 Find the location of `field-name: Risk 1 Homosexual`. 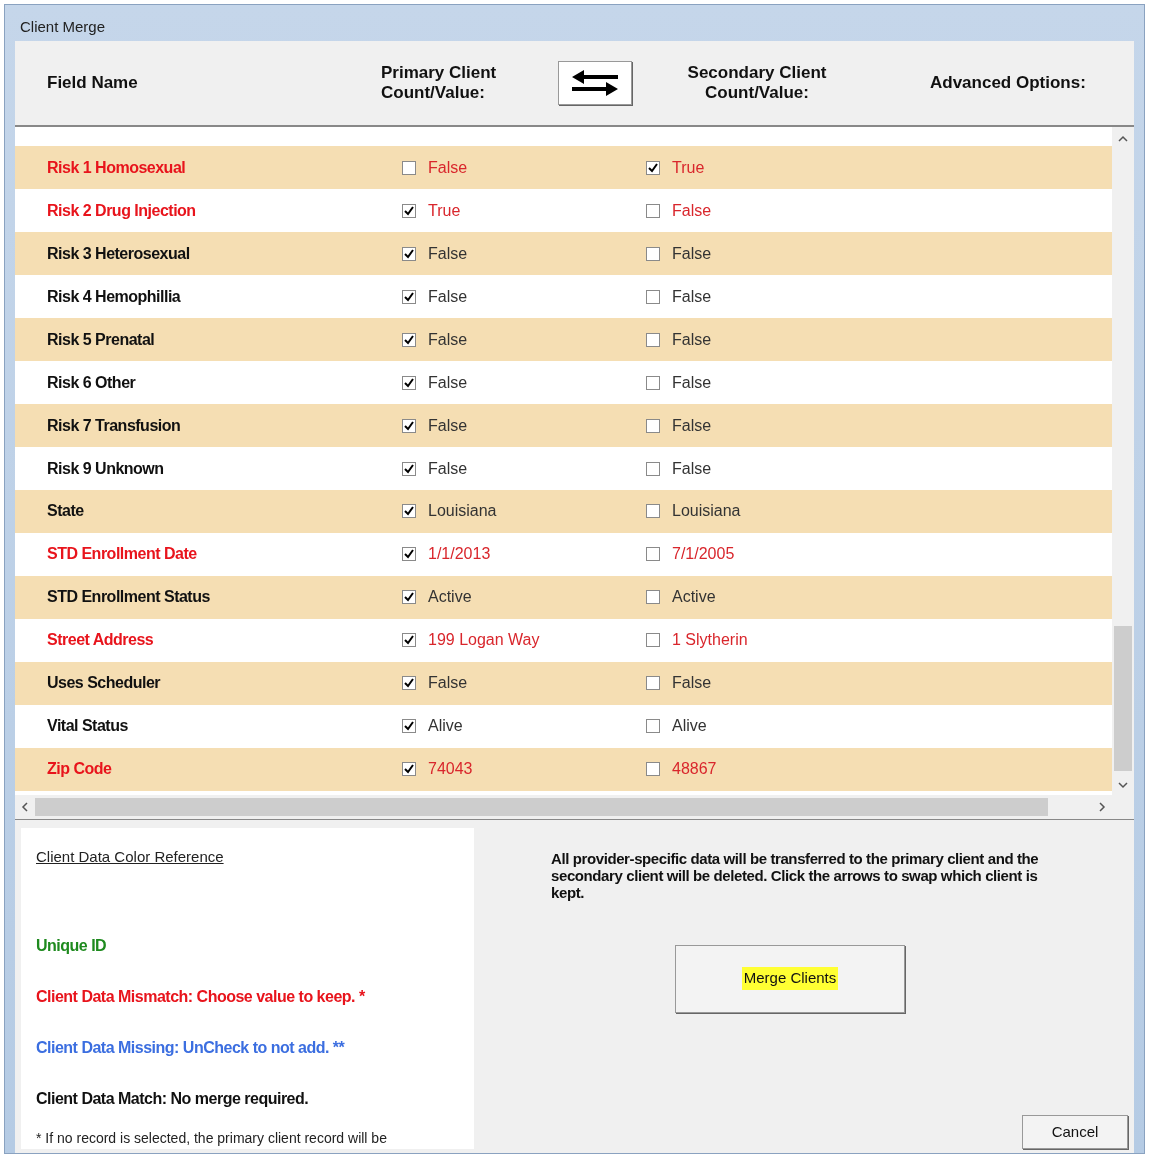

field-name: Risk 1 Homosexual is located at coordinates (117, 167).